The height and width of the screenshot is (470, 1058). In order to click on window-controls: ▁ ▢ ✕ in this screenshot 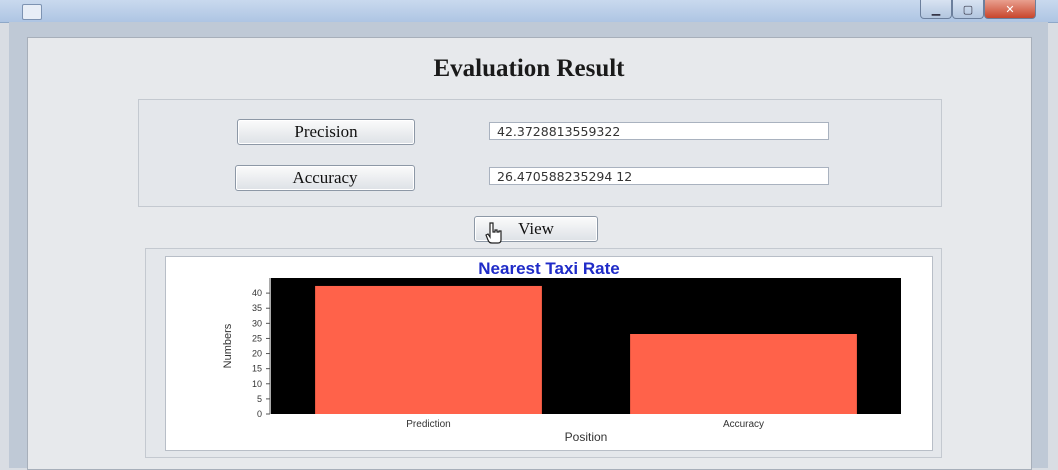, I will do `click(978, 9)`.